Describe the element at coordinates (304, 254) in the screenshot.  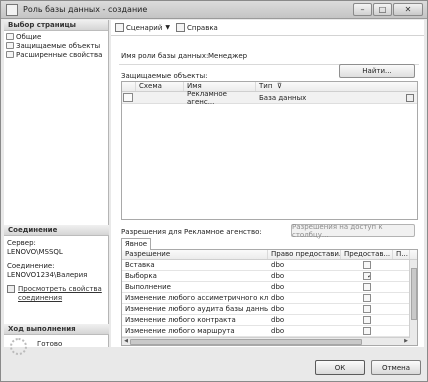
I see `column-header-grantor: Право предоставил` at that location.